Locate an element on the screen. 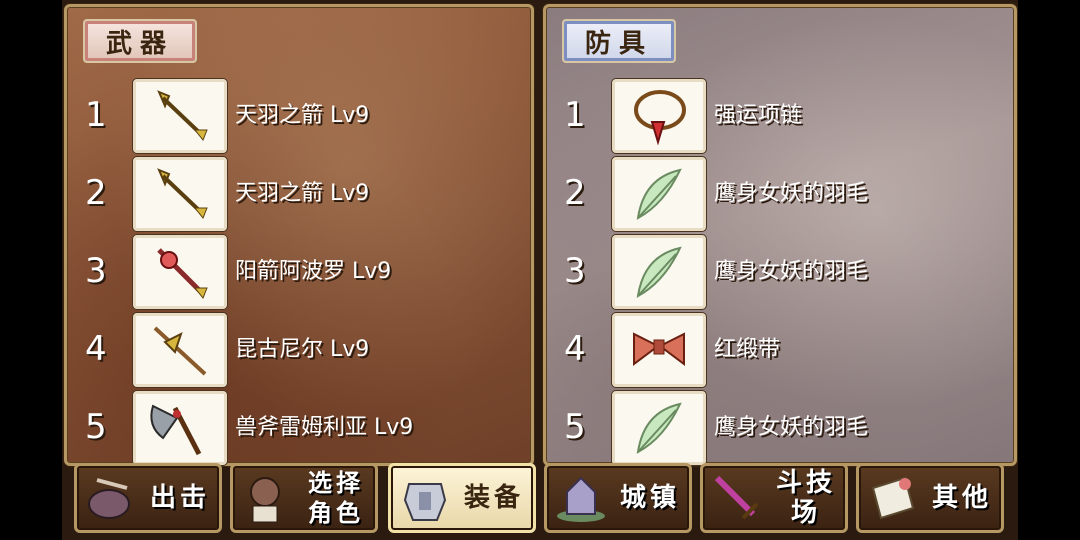 Image resolution: width=1080 pixels, height=540 pixels. item-name: 兽斧雷姆利亚 Lv9 is located at coordinates (324, 427).